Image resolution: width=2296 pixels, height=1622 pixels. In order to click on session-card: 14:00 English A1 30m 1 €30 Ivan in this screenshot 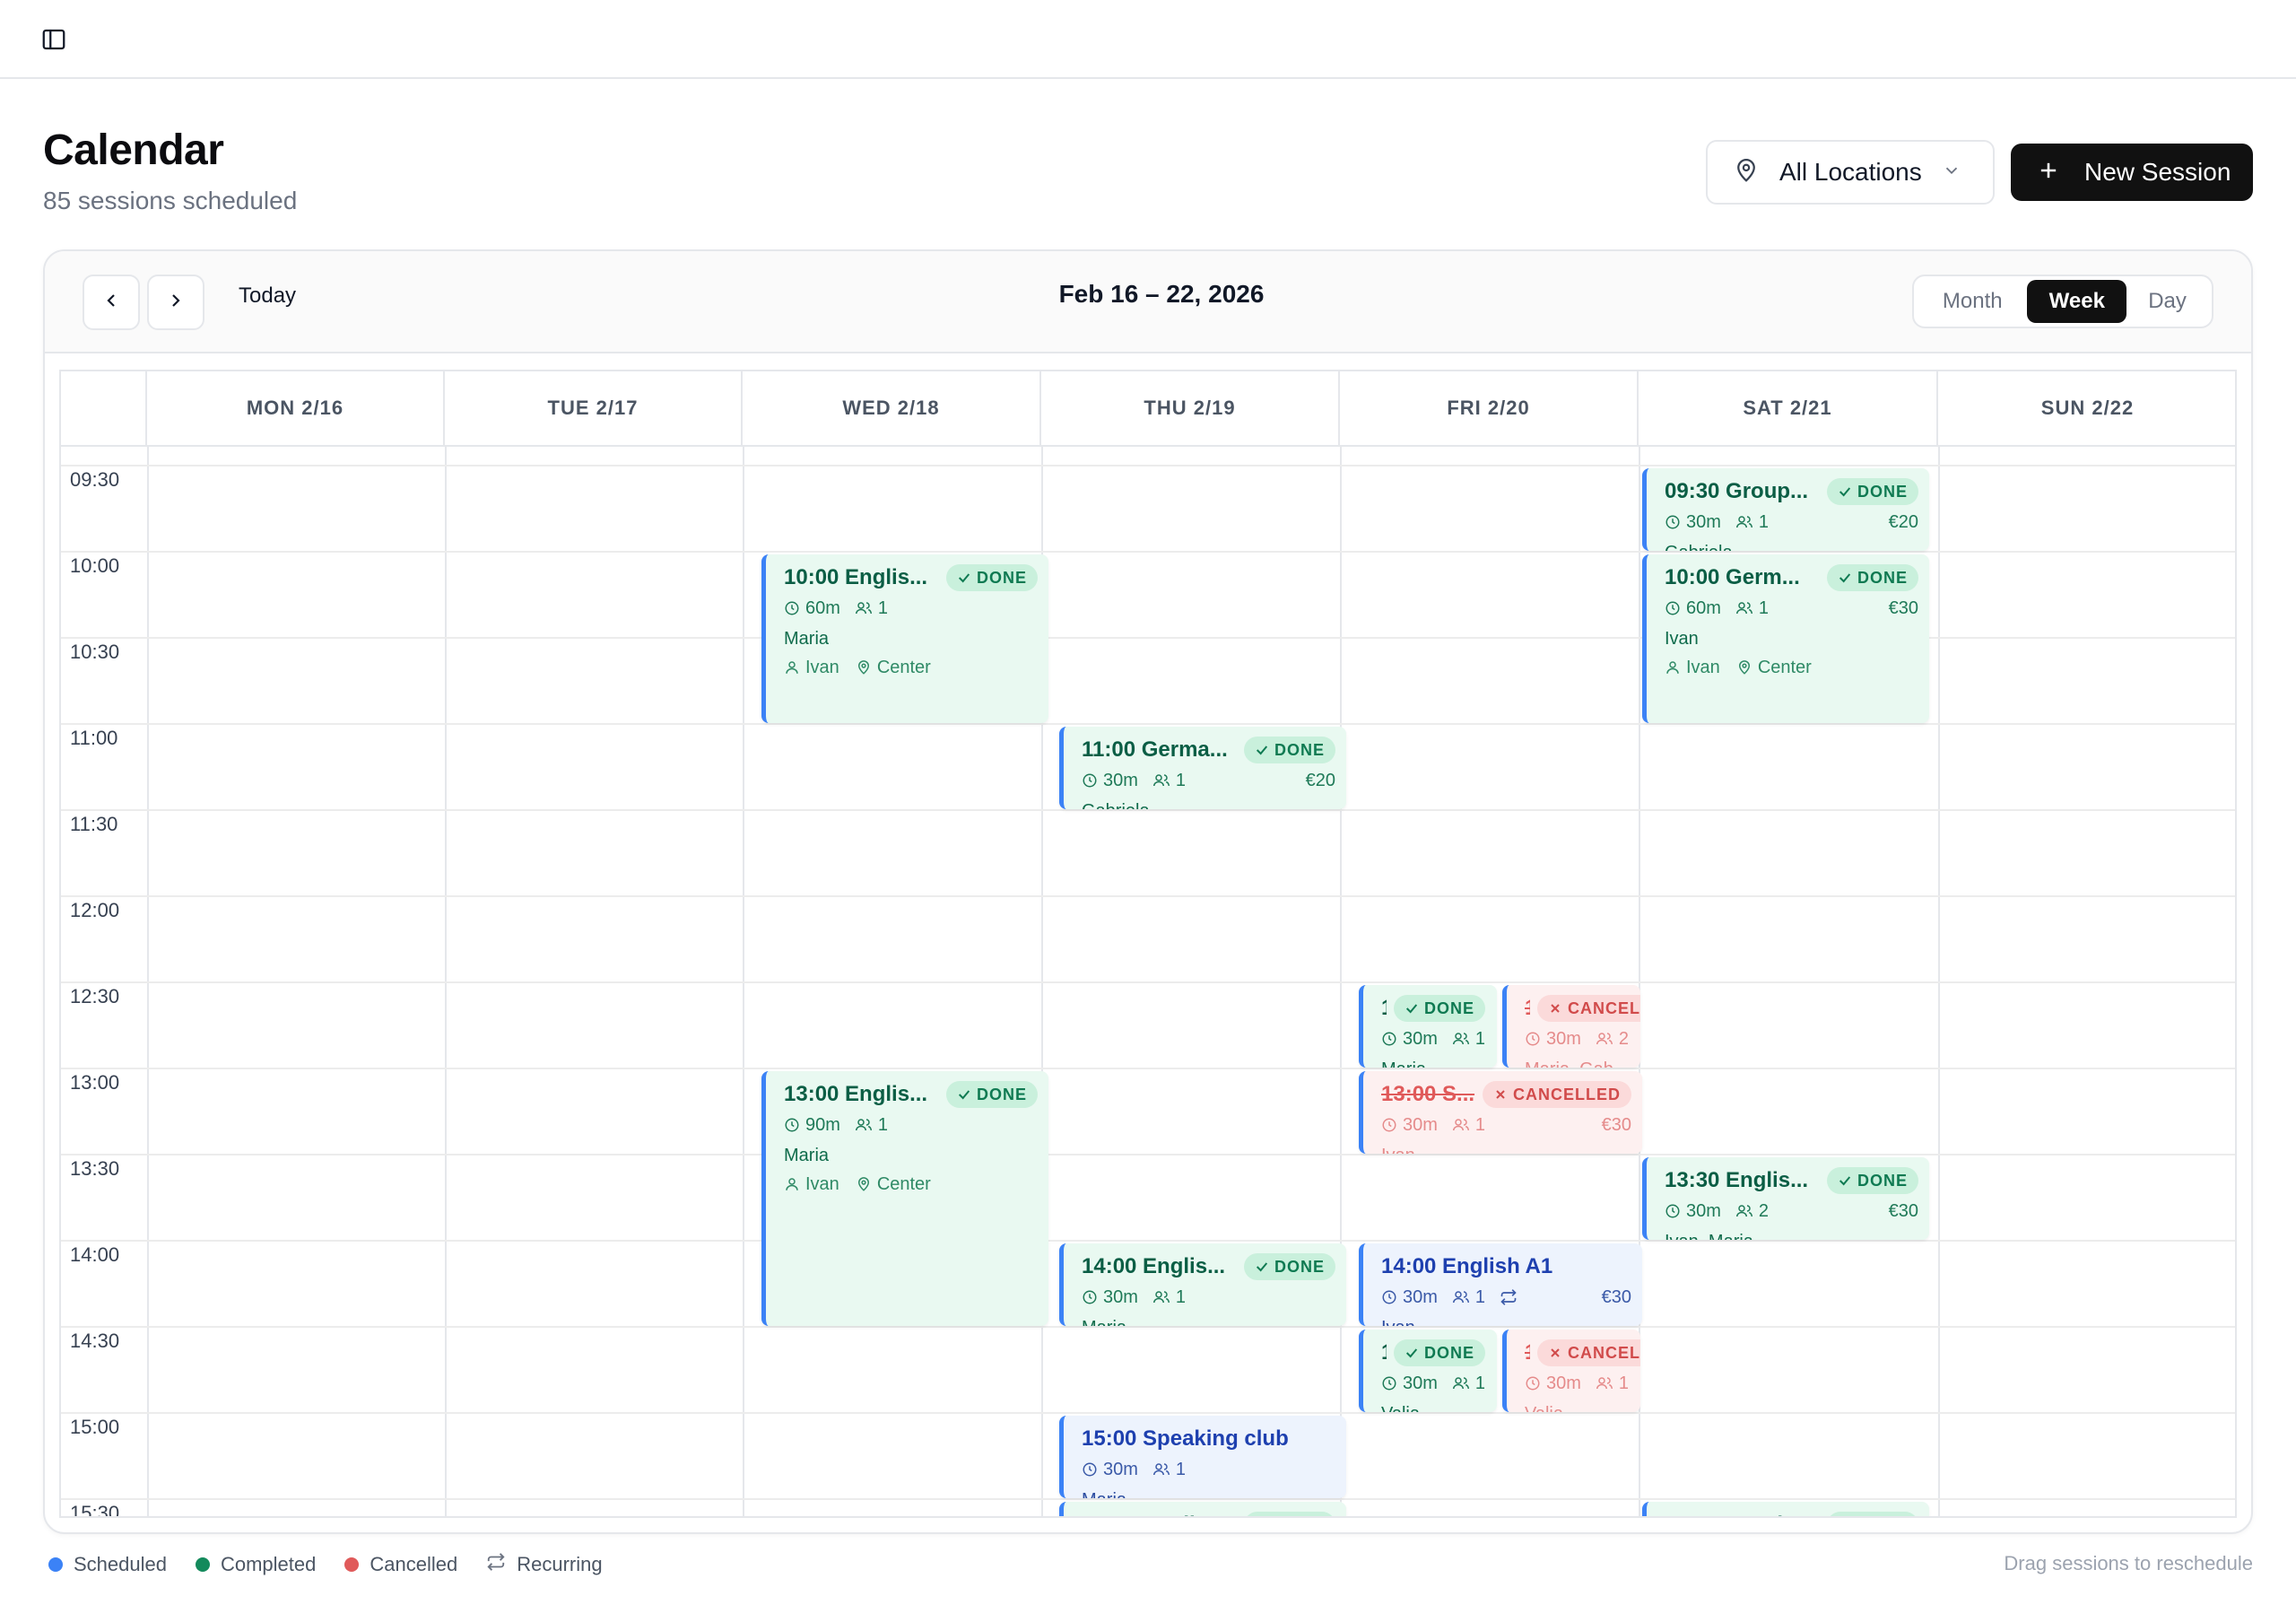, I will do `click(1500, 1284)`.